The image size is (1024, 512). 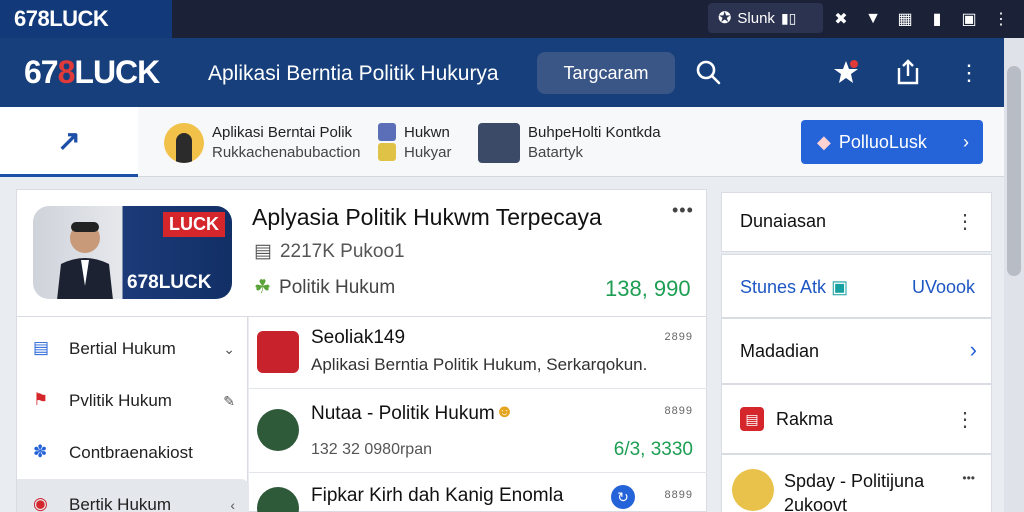 I want to click on nav-item-label: Contbraenakiost, so click(x=131, y=452).